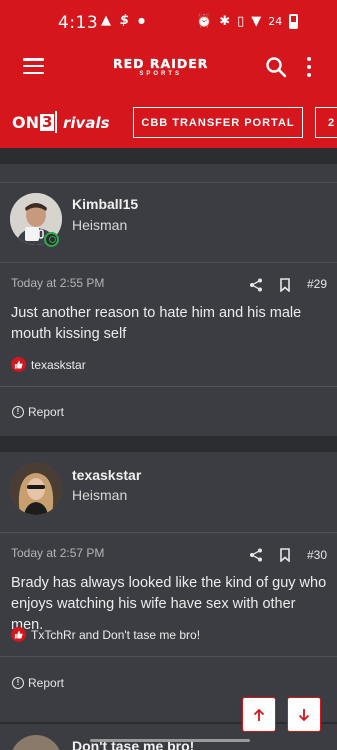  I want to click on arrow-down-icon, so click(304, 714).